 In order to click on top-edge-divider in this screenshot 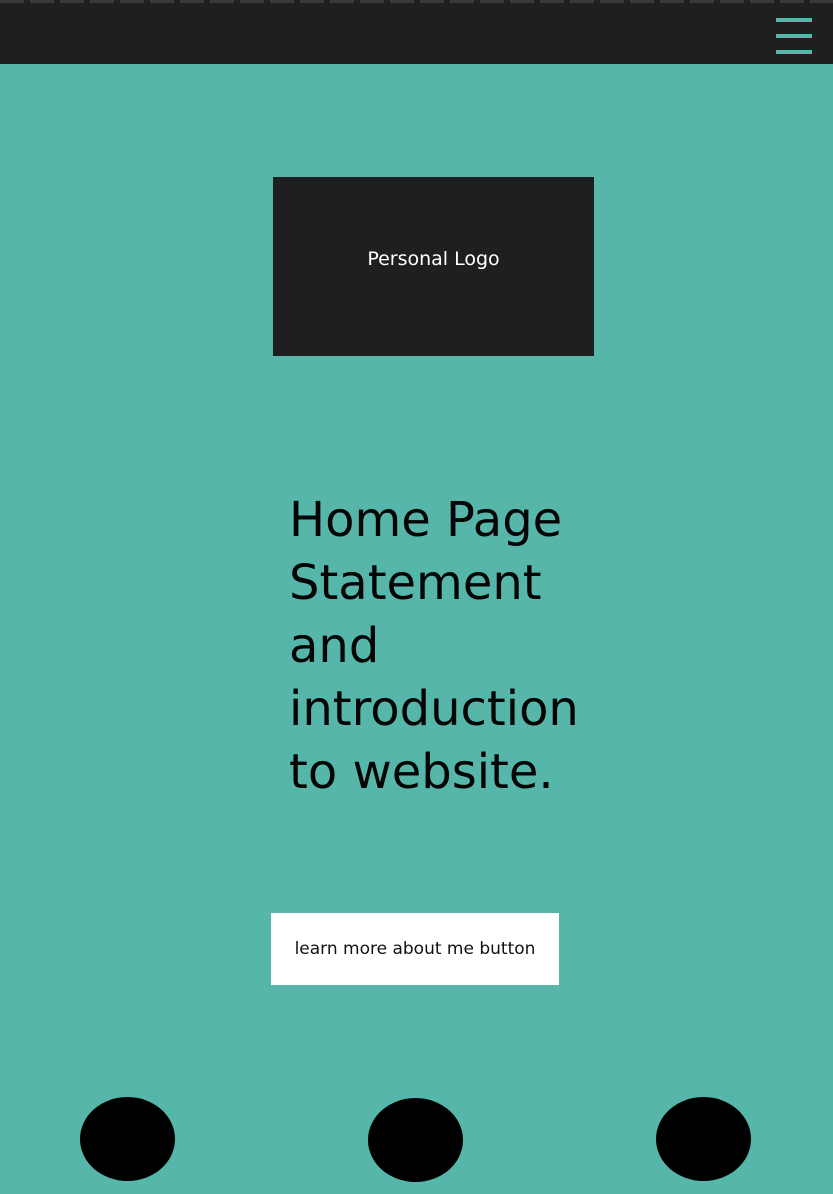, I will do `click(416, 1)`.